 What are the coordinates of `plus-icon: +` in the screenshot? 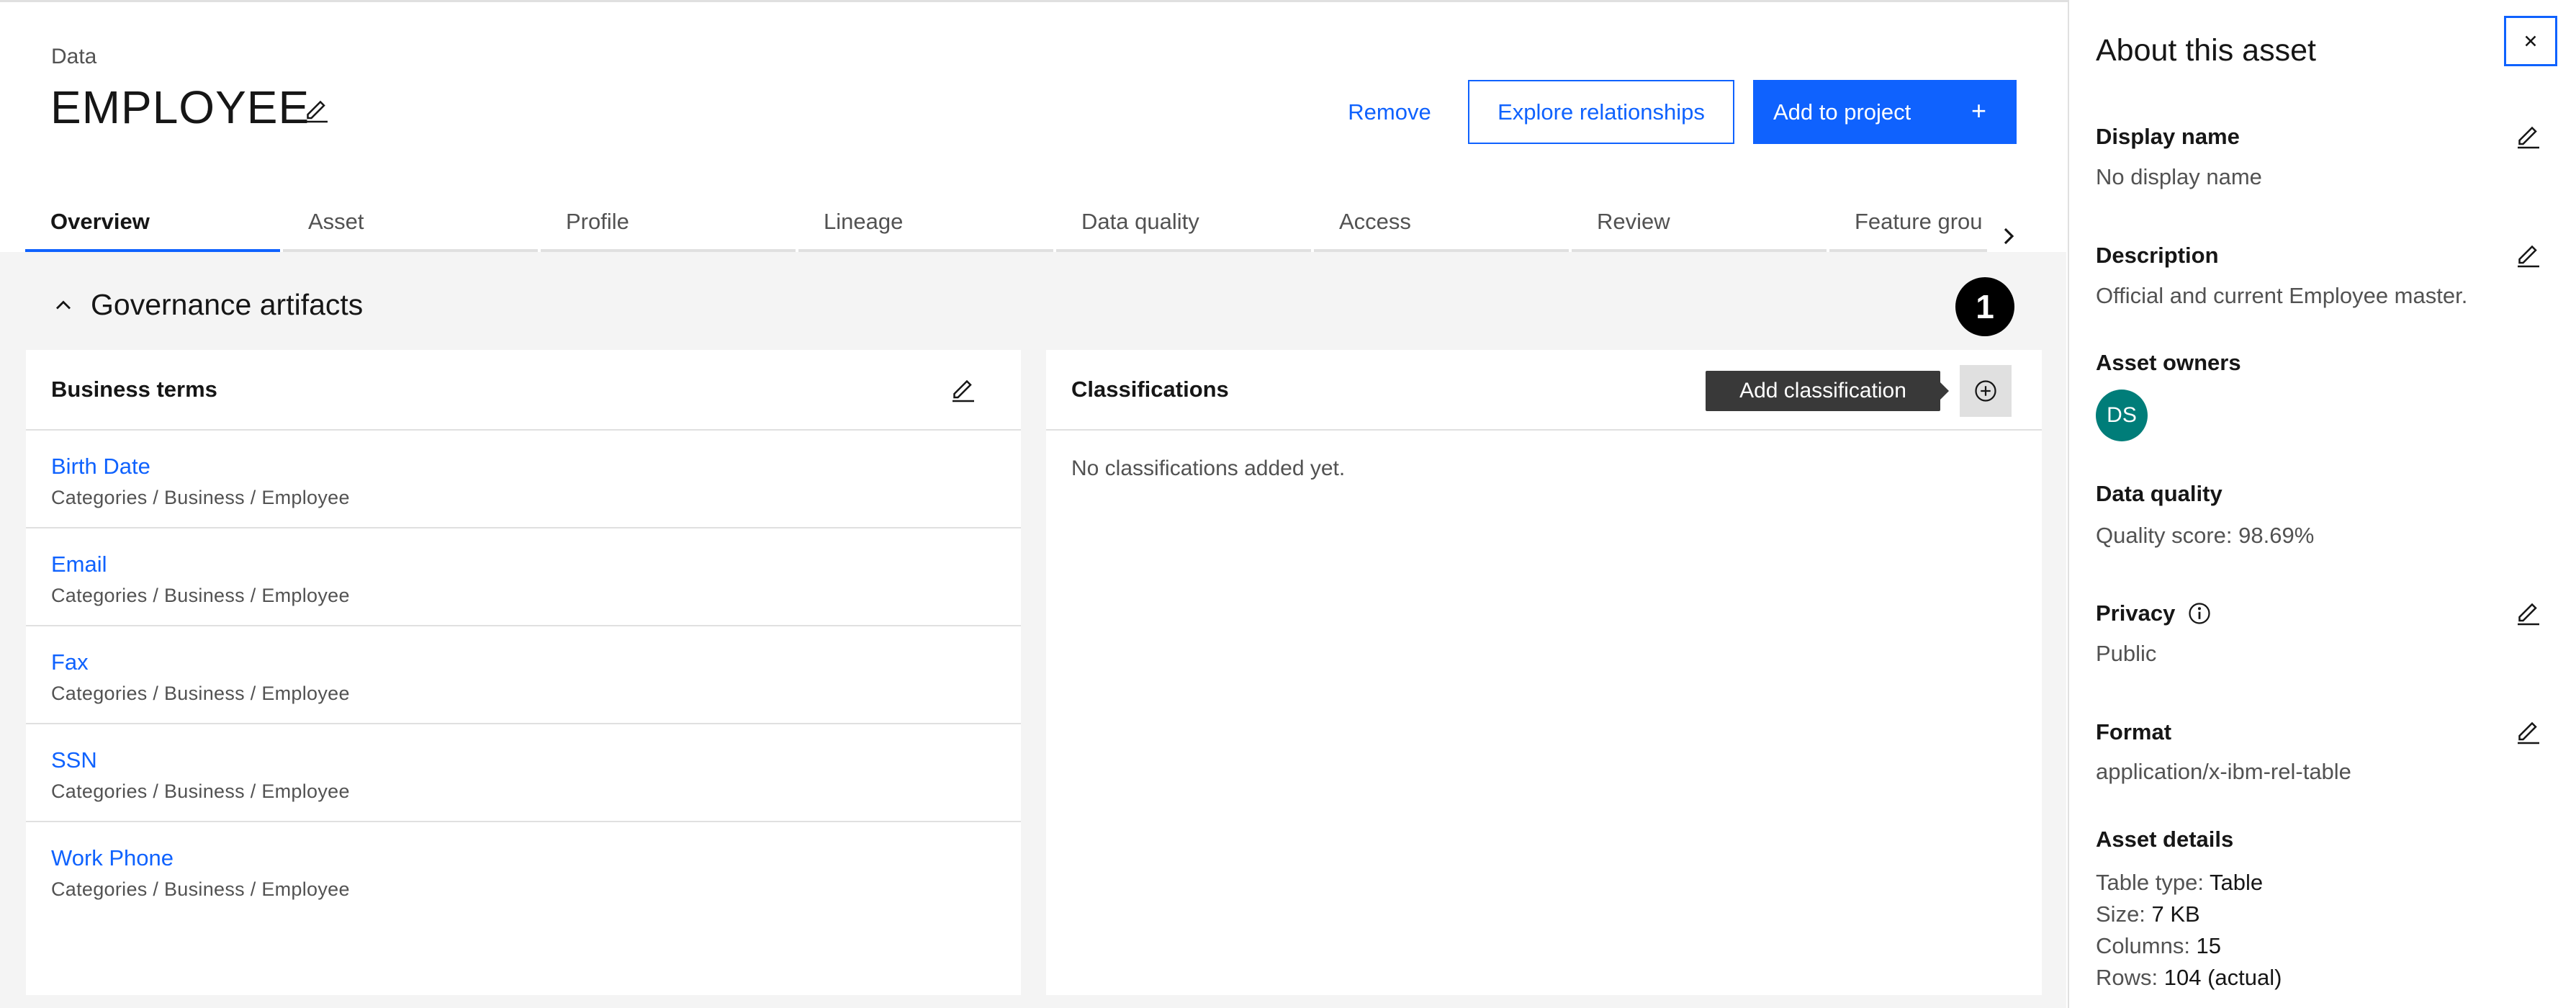 It's located at (1978, 110).